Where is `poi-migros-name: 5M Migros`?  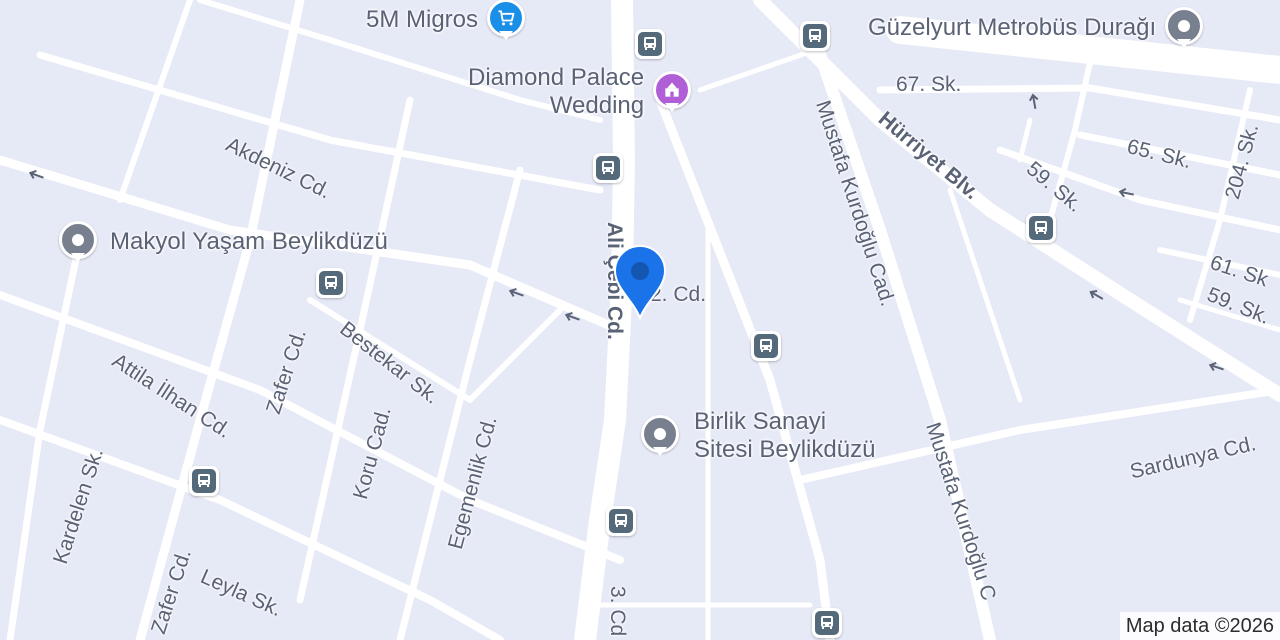
poi-migros-name: 5M Migros is located at coordinates (422, 19).